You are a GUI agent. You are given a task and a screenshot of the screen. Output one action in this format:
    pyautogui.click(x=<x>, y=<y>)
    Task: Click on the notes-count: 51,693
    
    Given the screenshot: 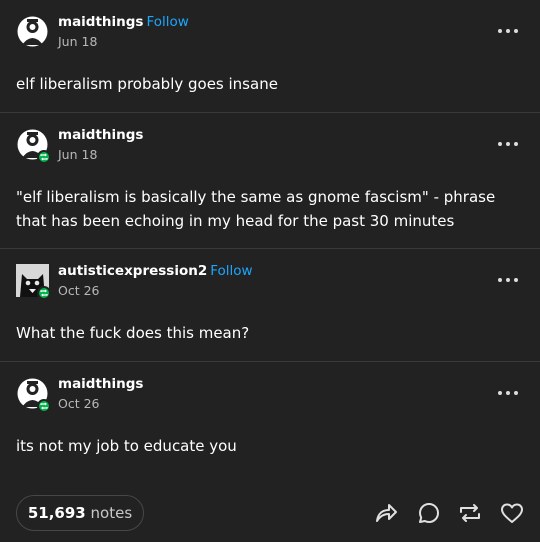 What is the action you would take?
    pyautogui.click(x=56, y=513)
    